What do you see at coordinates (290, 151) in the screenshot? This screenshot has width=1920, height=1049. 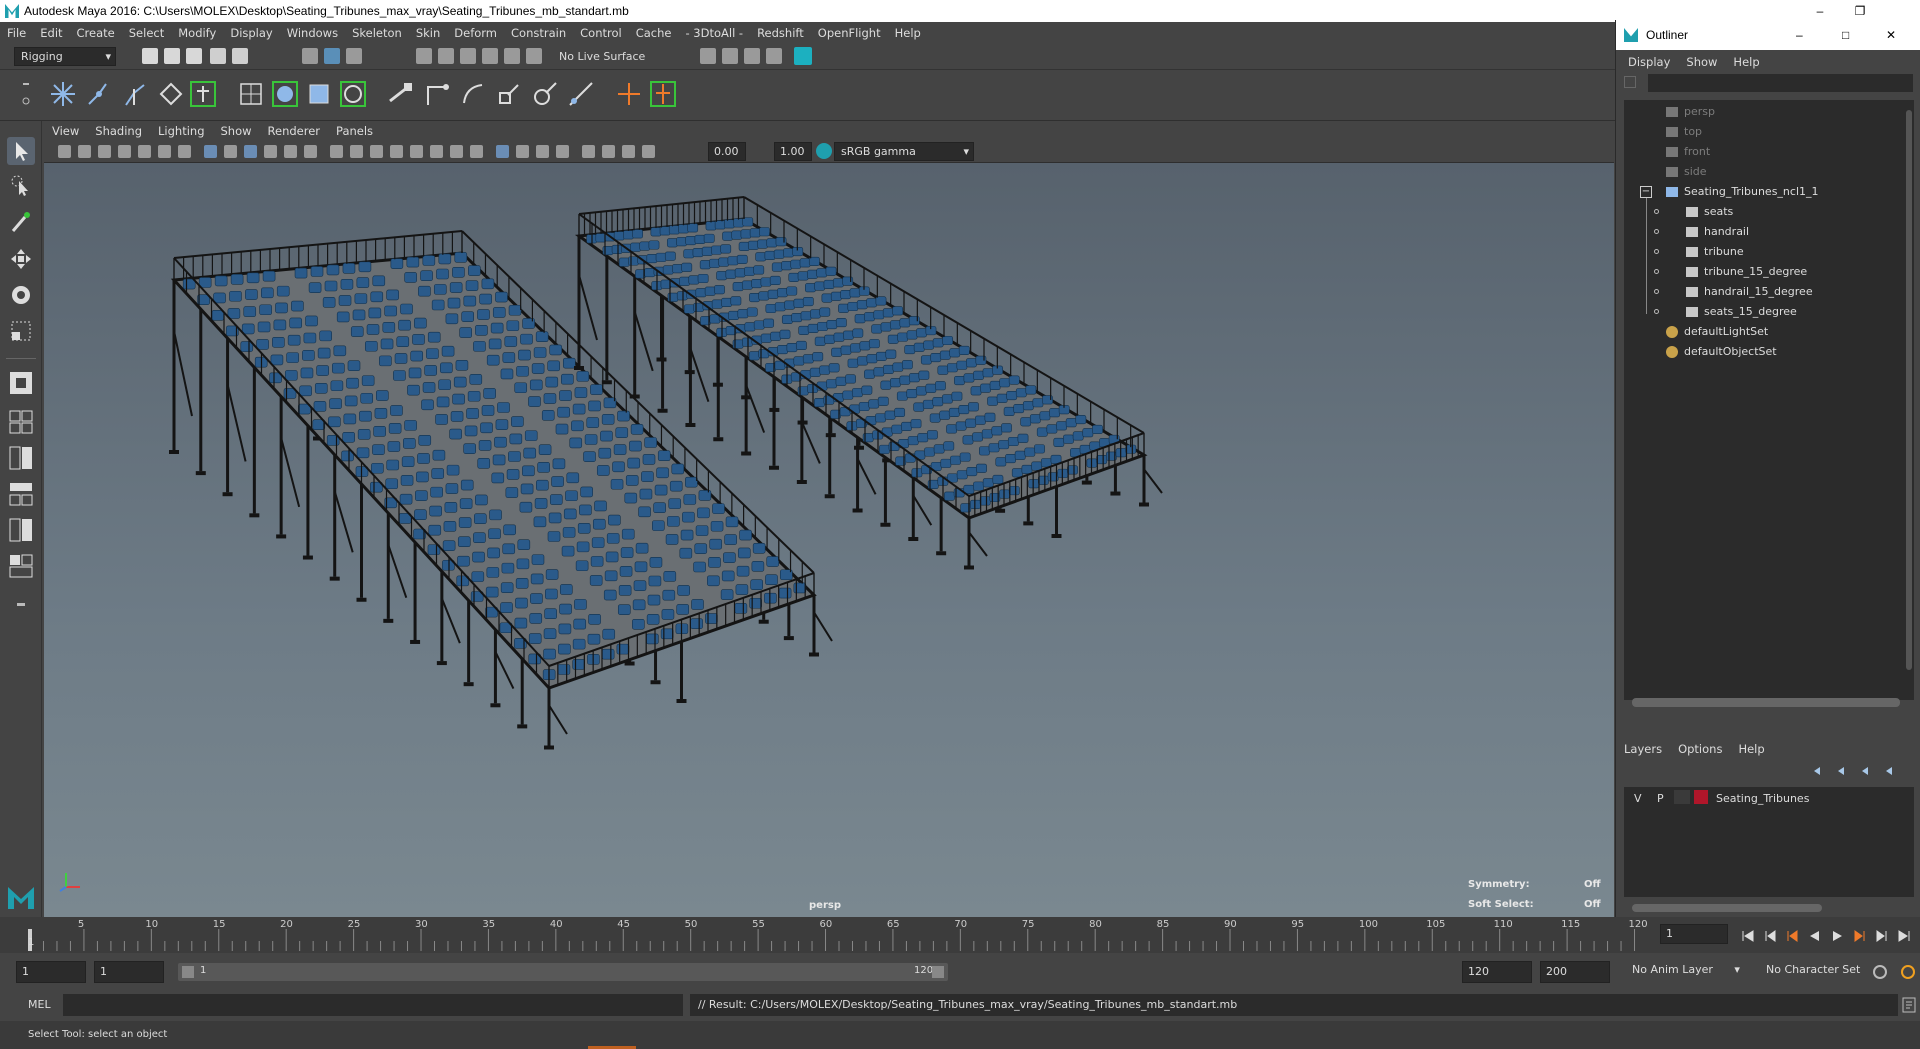 I see `safe-action-icon` at bounding box center [290, 151].